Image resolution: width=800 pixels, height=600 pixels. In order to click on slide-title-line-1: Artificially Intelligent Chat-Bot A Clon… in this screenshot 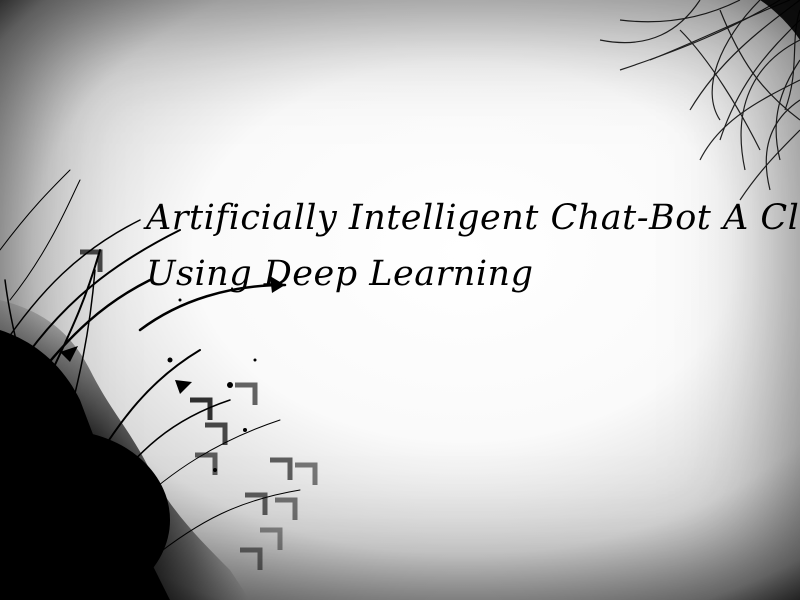, I will do `click(473, 218)`.